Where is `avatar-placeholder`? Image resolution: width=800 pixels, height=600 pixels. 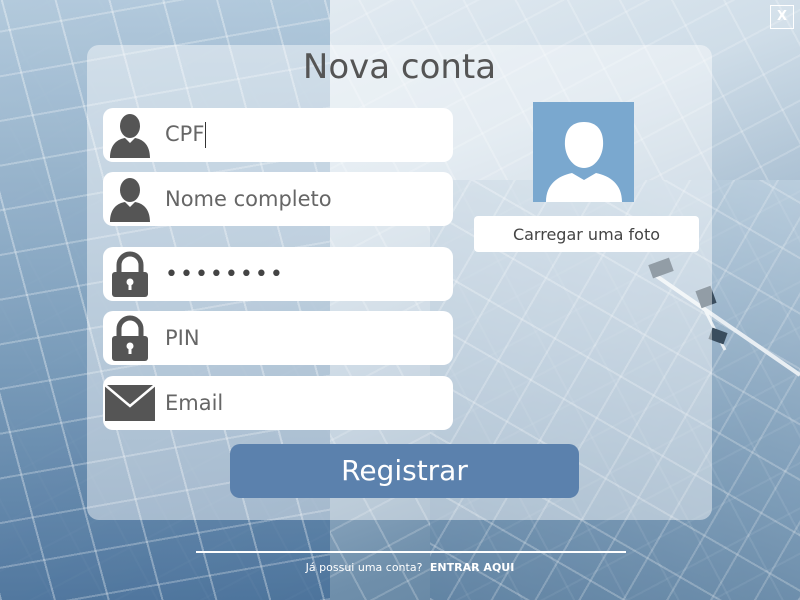 avatar-placeholder is located at coordinates (583, 152).